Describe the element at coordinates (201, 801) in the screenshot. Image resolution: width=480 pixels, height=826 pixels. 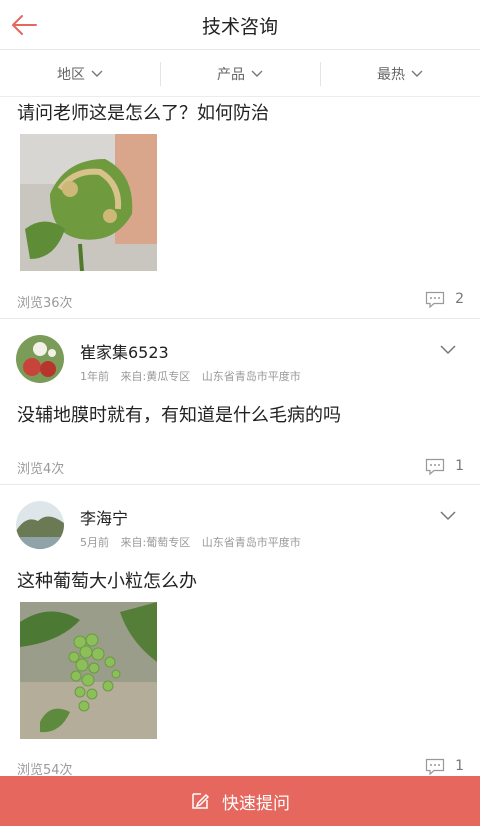
I see `edit-icon` at that location.